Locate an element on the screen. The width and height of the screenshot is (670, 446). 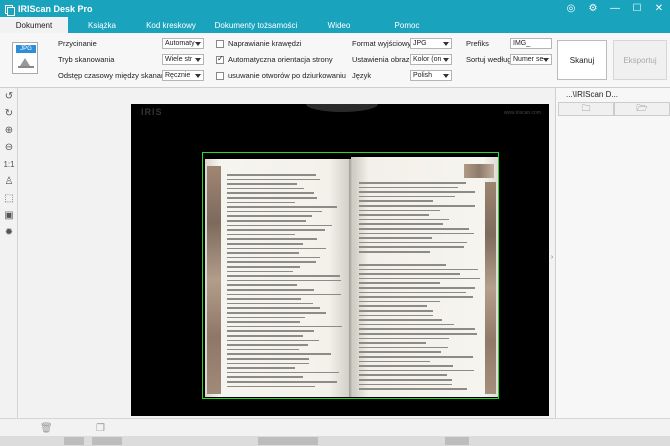
trash-icon: 🗑 is located at coordinates (46, 428).